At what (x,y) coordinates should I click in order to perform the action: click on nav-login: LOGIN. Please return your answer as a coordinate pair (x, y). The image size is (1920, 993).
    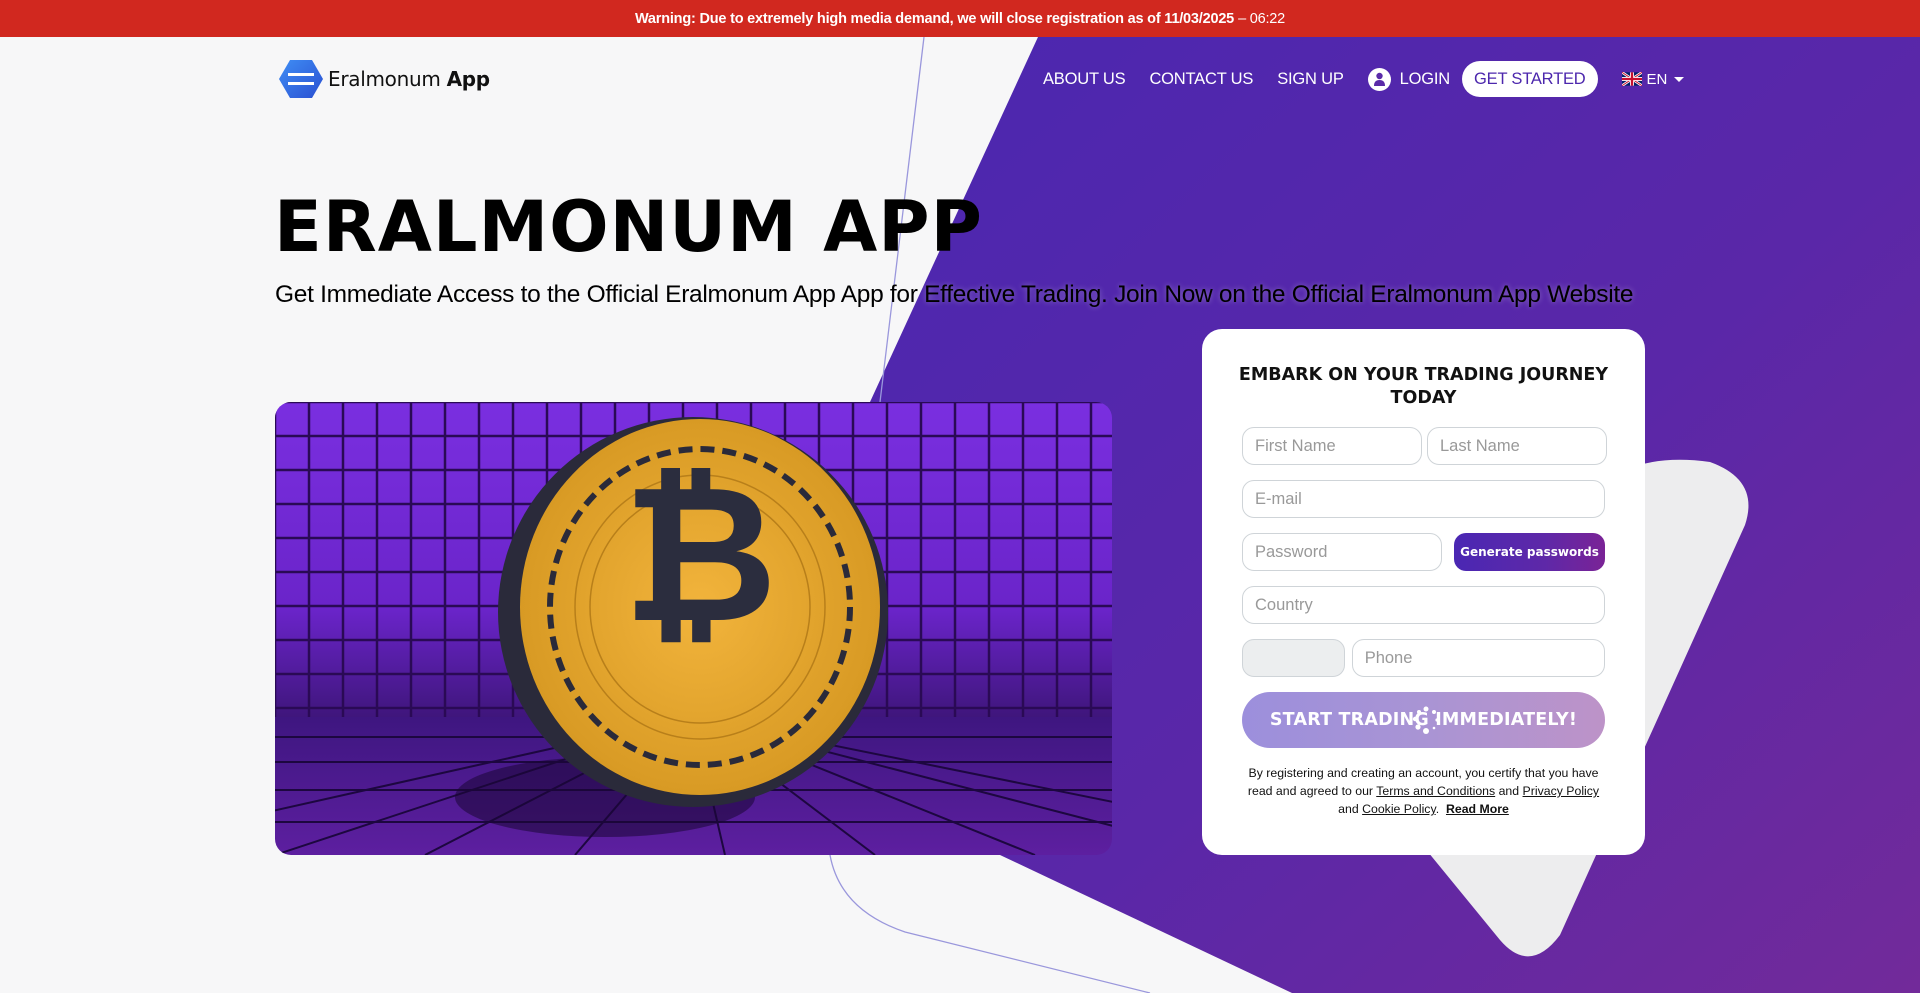
    Looking at the image, I should click on (1409, 79).